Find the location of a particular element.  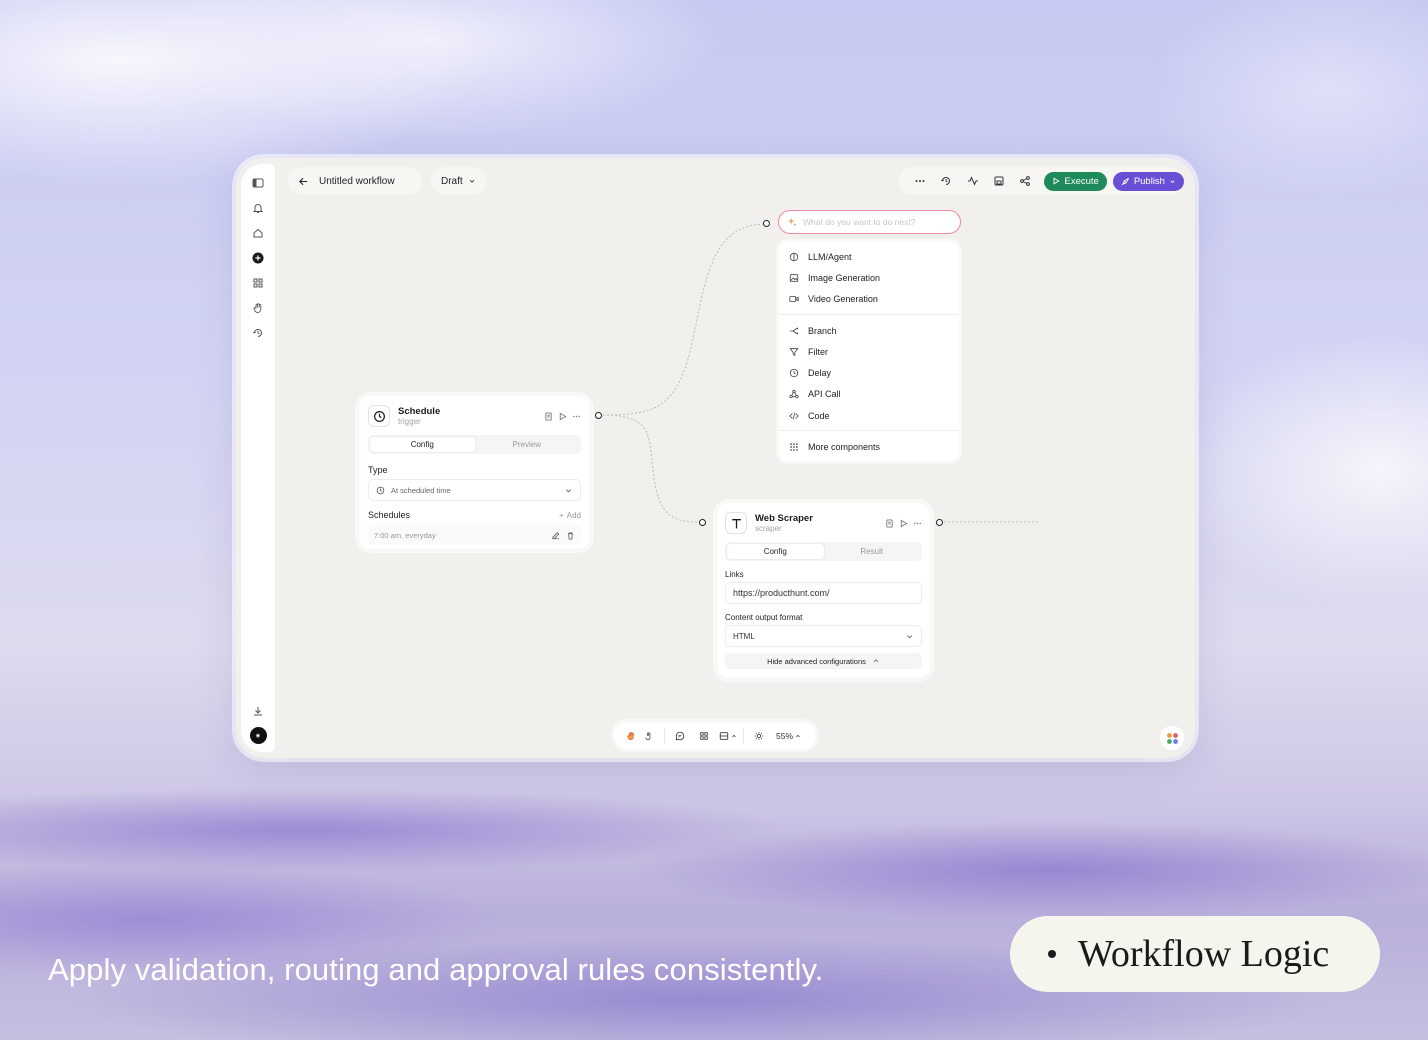

menu-item-code: Code is located at coordinates (869, 415).